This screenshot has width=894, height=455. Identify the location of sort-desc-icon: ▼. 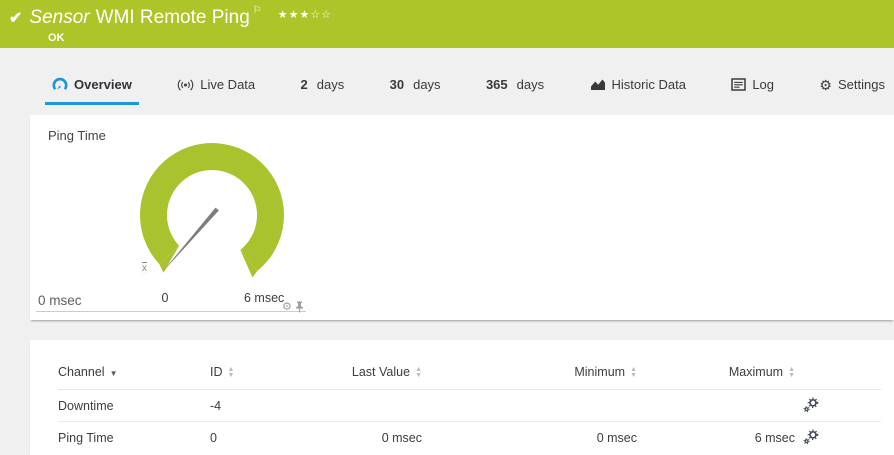
(113, 373).